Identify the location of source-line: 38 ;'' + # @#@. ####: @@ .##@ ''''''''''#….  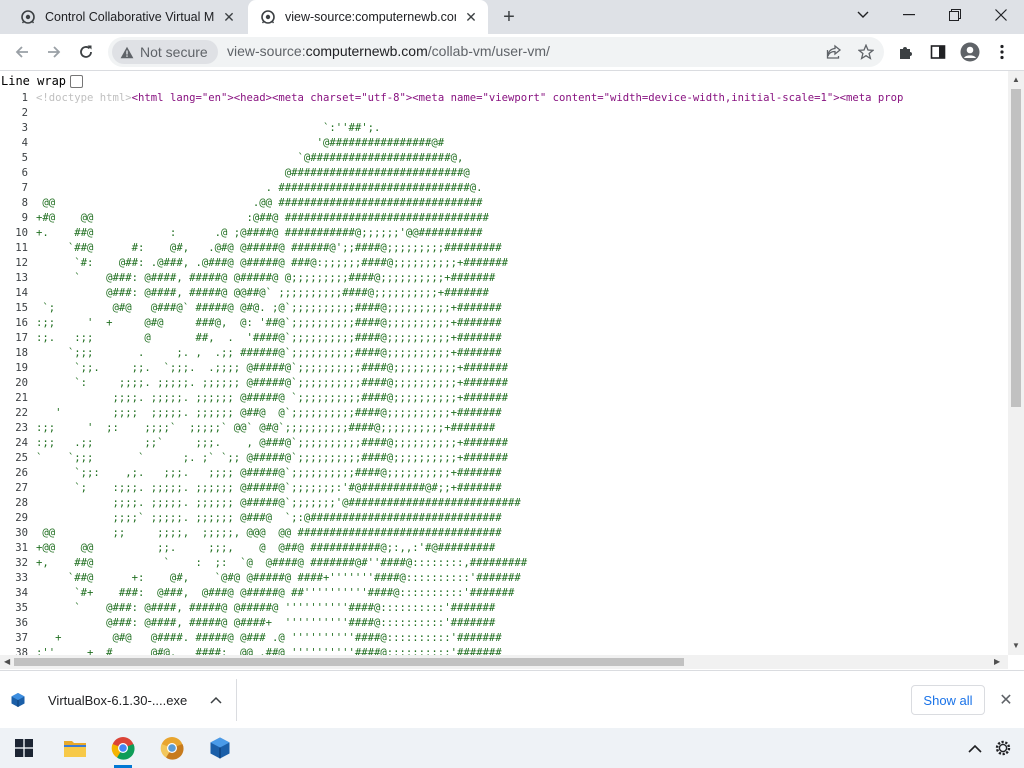
(504, 650).